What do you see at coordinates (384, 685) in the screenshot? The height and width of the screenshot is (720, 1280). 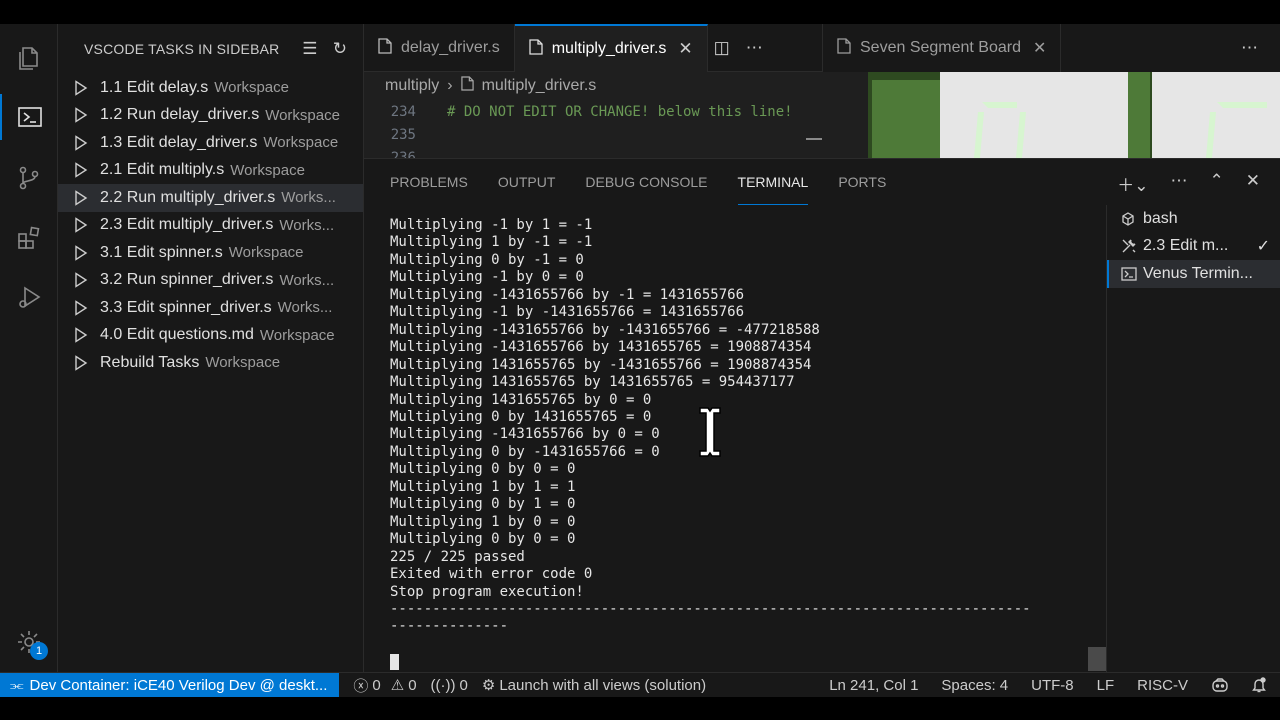 I see `problems-status: ⓧ 0 ⚠ 0` at bounding box center [384, 685].